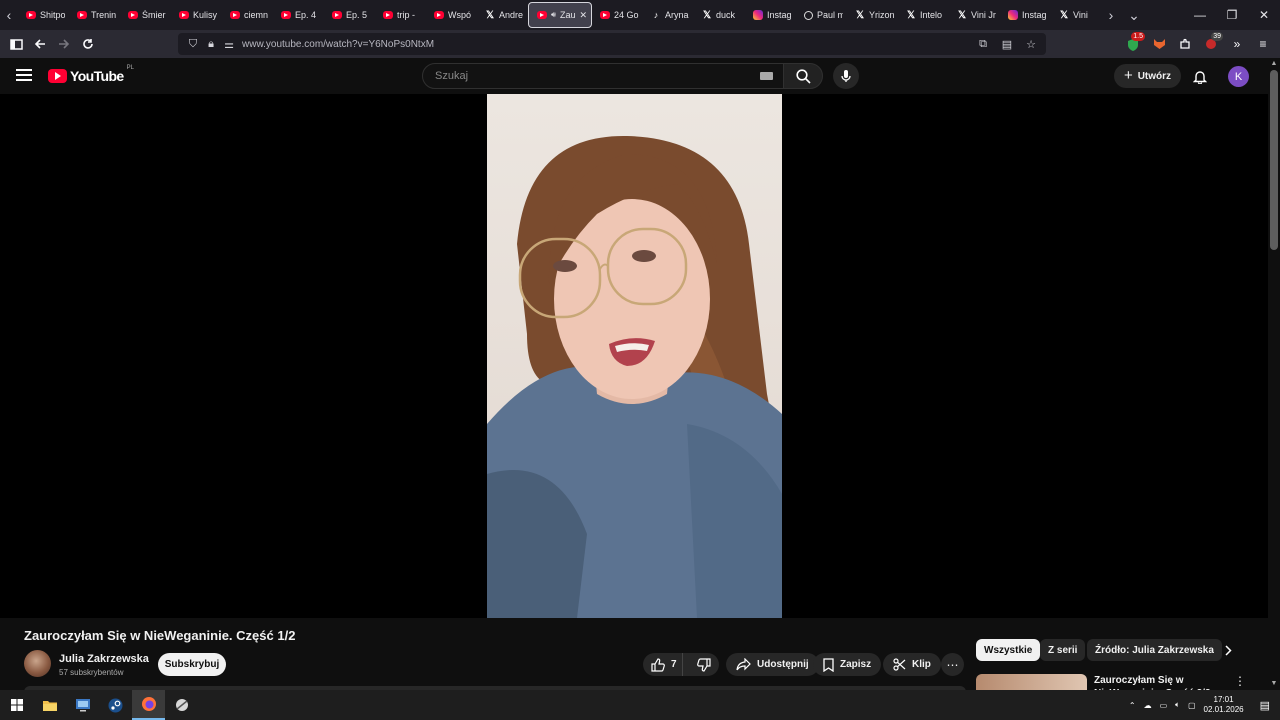 This screenshot has height=720, width=1280. I want to click on scroll-down-icon: ▼, so click(1274, 683).